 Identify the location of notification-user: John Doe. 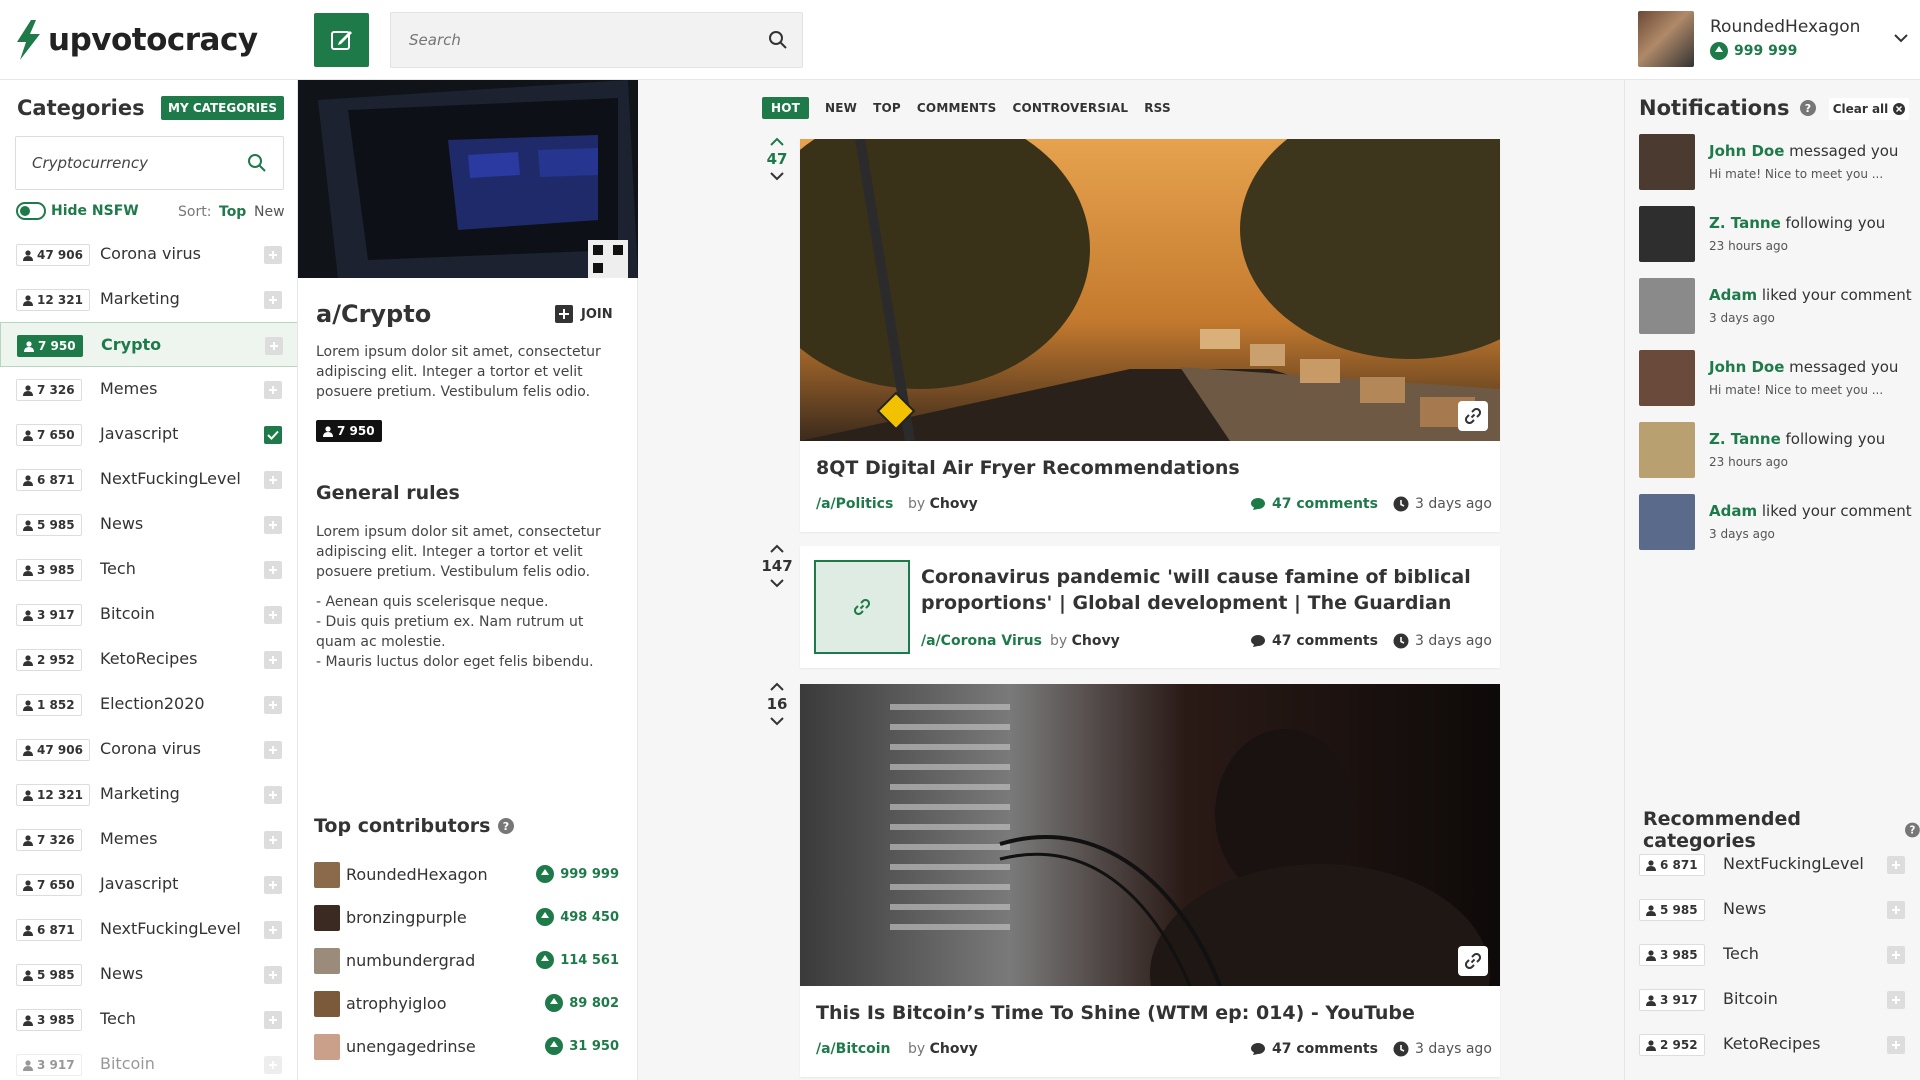
(1746, 367).